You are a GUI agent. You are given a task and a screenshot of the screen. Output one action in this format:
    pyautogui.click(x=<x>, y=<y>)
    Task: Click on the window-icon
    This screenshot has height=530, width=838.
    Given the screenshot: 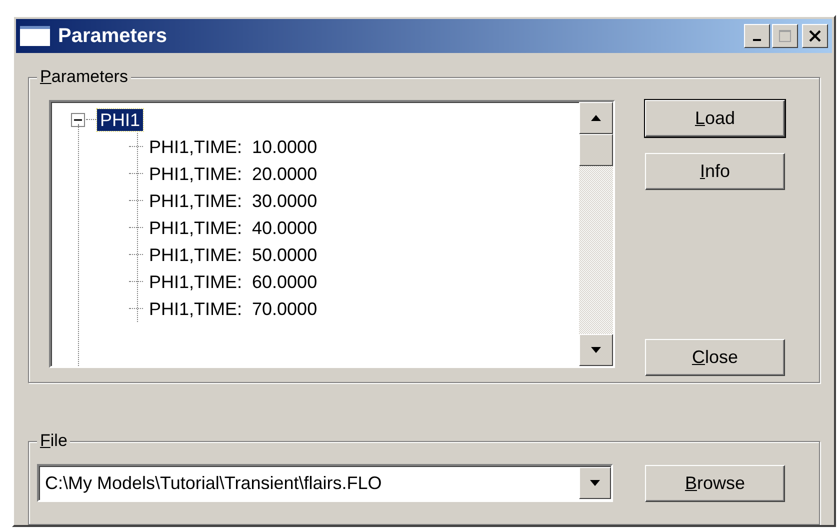 What is the action you would take?
    pyautogui.click(x=35, y=36)
    